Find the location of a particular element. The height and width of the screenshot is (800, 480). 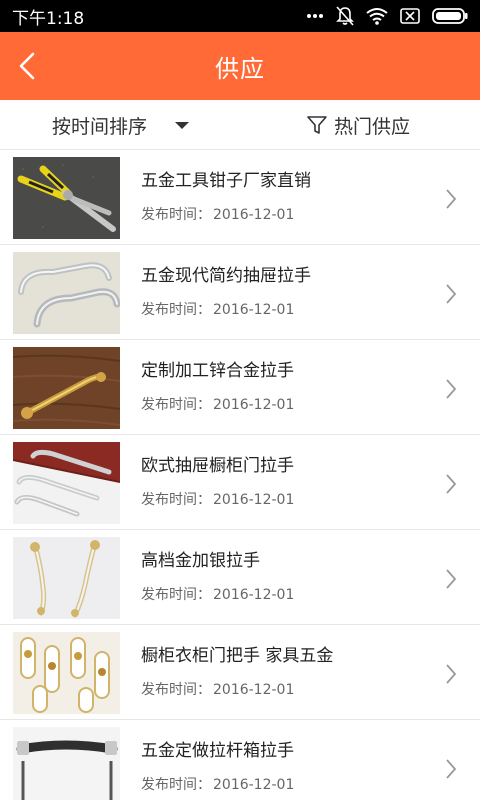

list-item: 橱柜衣柜门把手 家具五金 发布时间： 2016-12-01 is located at coordinates (240, 672).